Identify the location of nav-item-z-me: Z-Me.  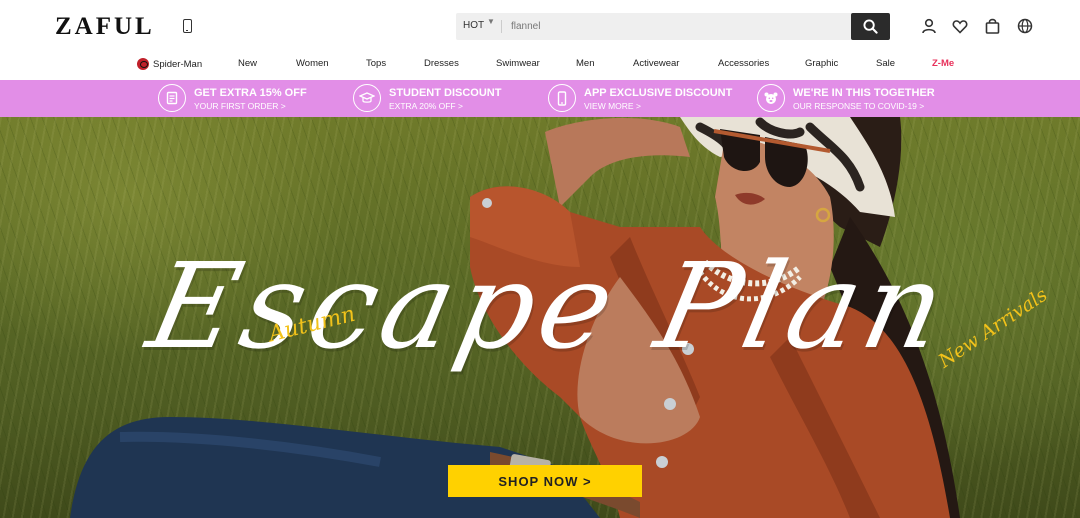
(943, 63).